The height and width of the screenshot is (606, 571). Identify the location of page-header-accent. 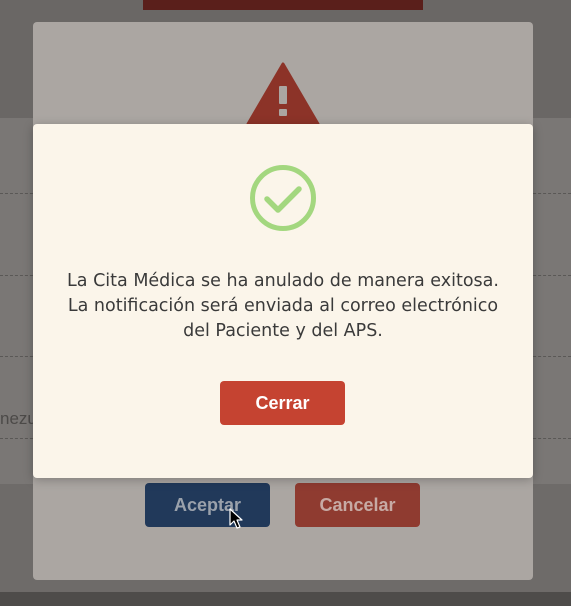
(283, 5).